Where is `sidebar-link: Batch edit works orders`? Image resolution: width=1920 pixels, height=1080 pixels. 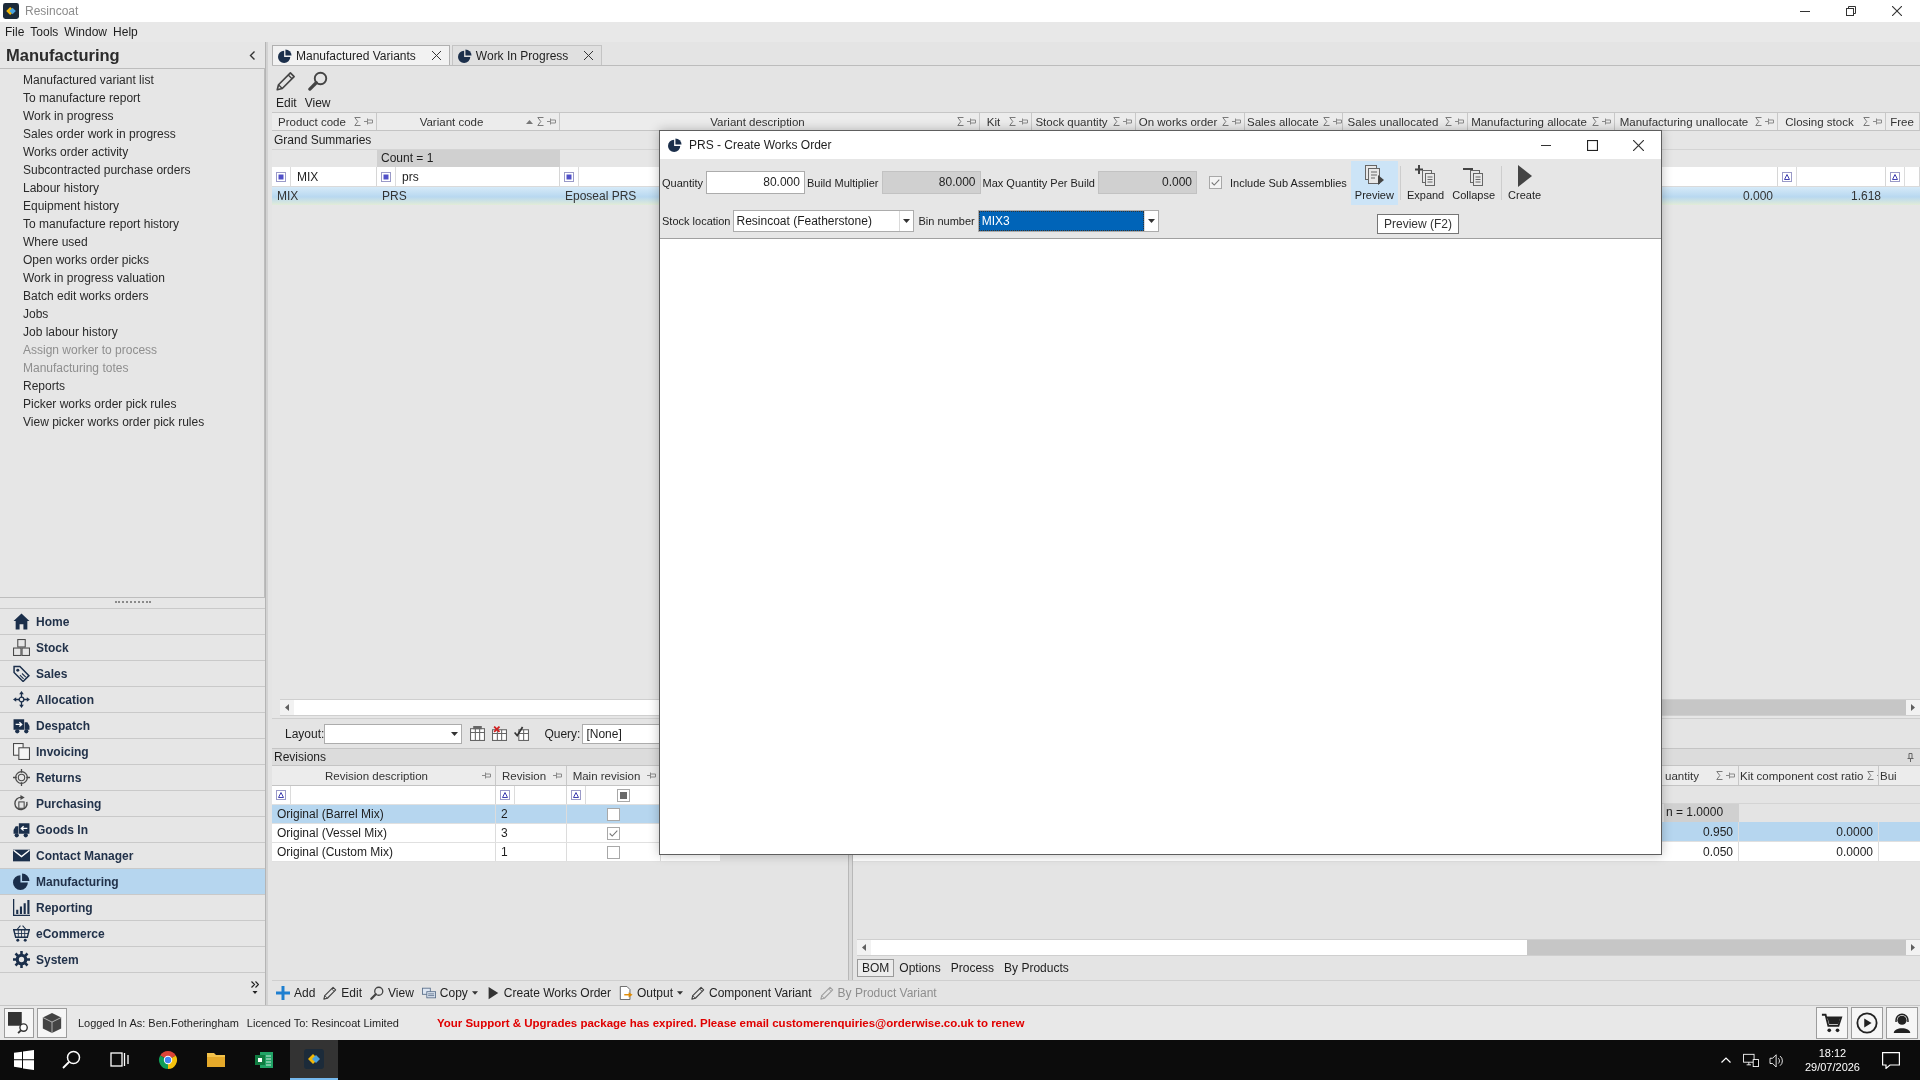 sidebar-link: Batch edit works orders is located at coordinates (86, 296).